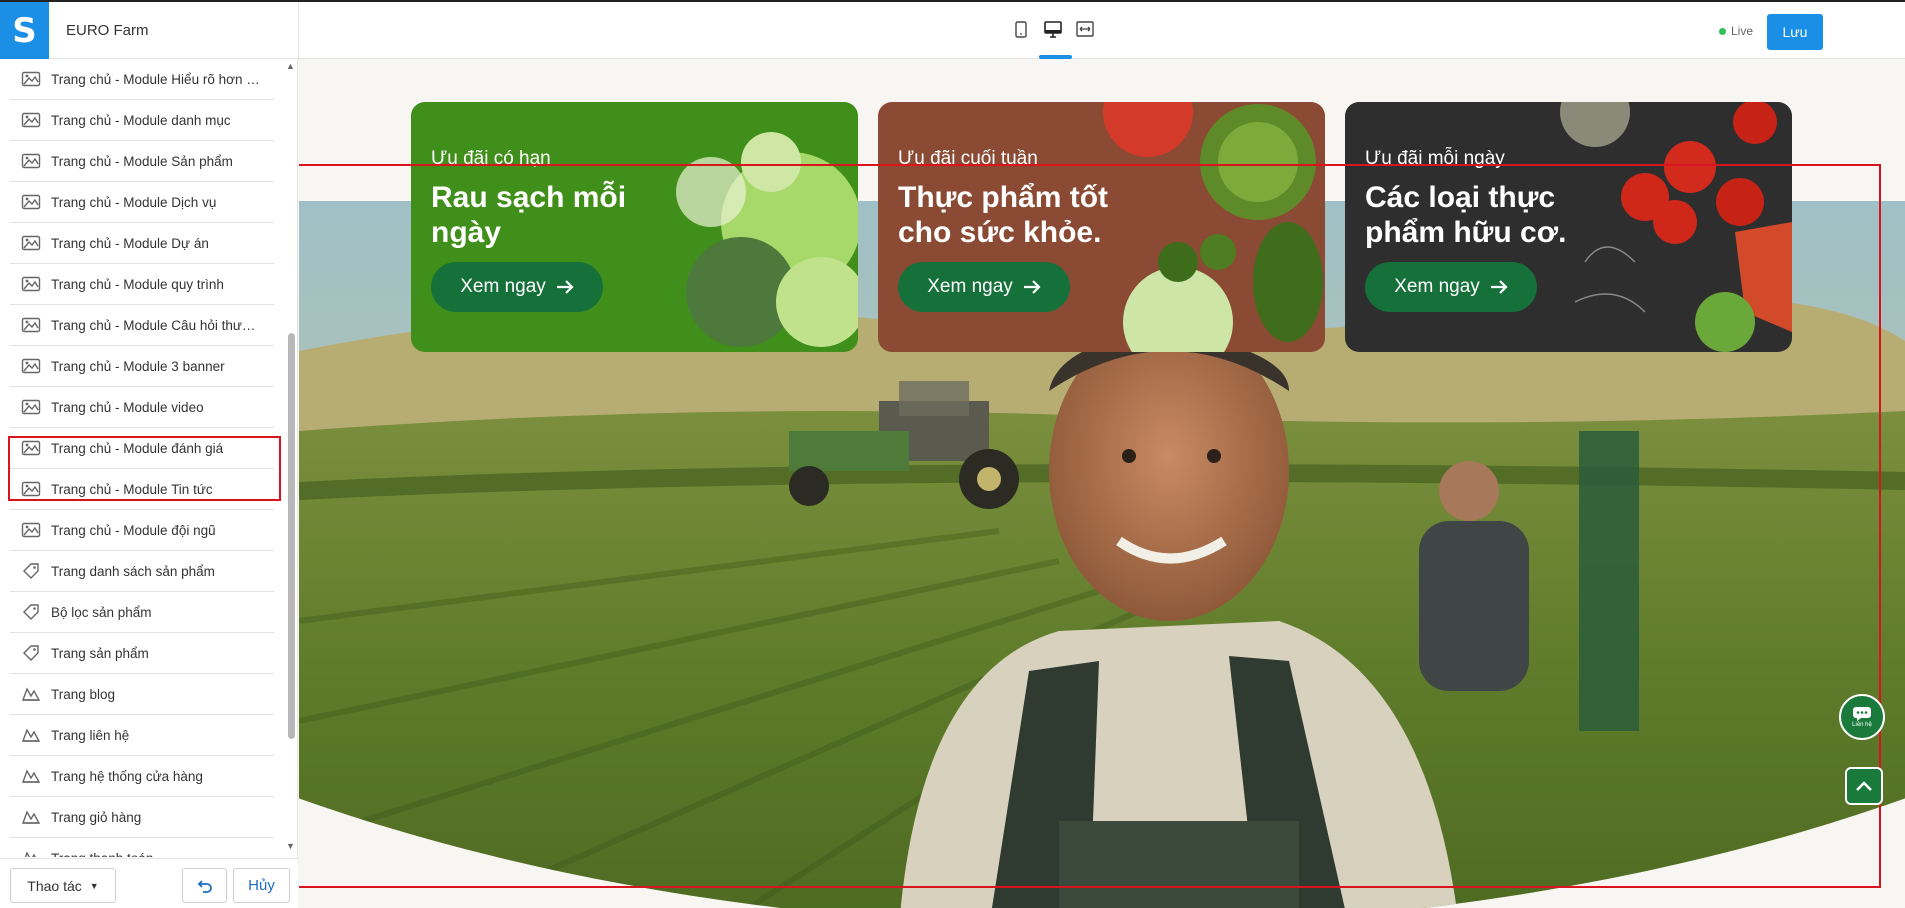 The image size is (1905, 908). I want to click on live-label: Live, so click(1742, 31).